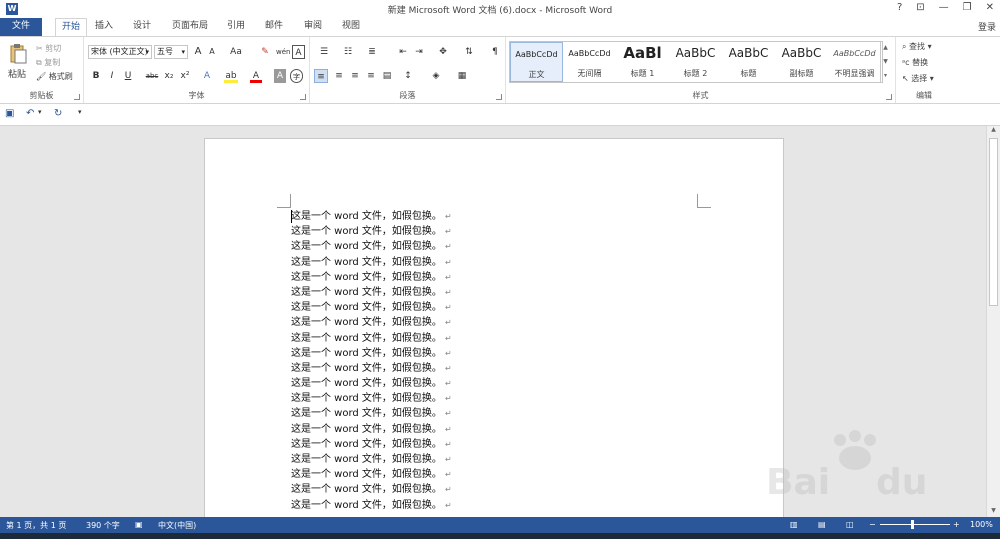 This screenshot has width=1000, height=539. I want to click on zoom-slider-track, so click(915, 524).